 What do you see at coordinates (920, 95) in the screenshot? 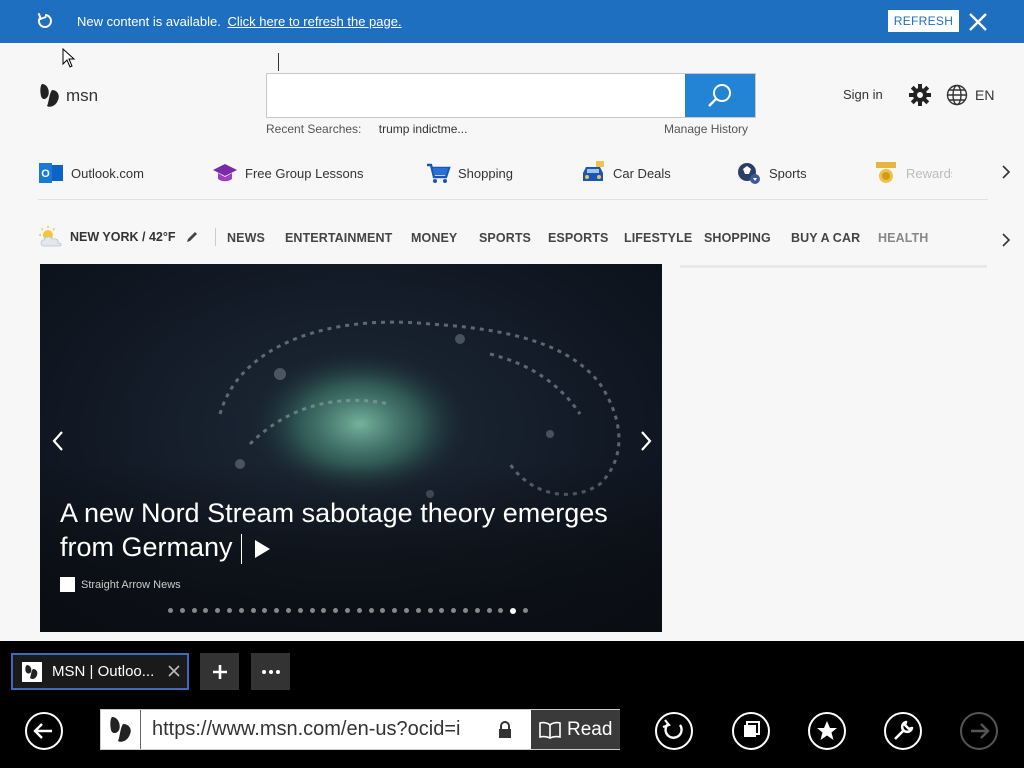
I see `gear-icon` at bounding box center [920, 95].